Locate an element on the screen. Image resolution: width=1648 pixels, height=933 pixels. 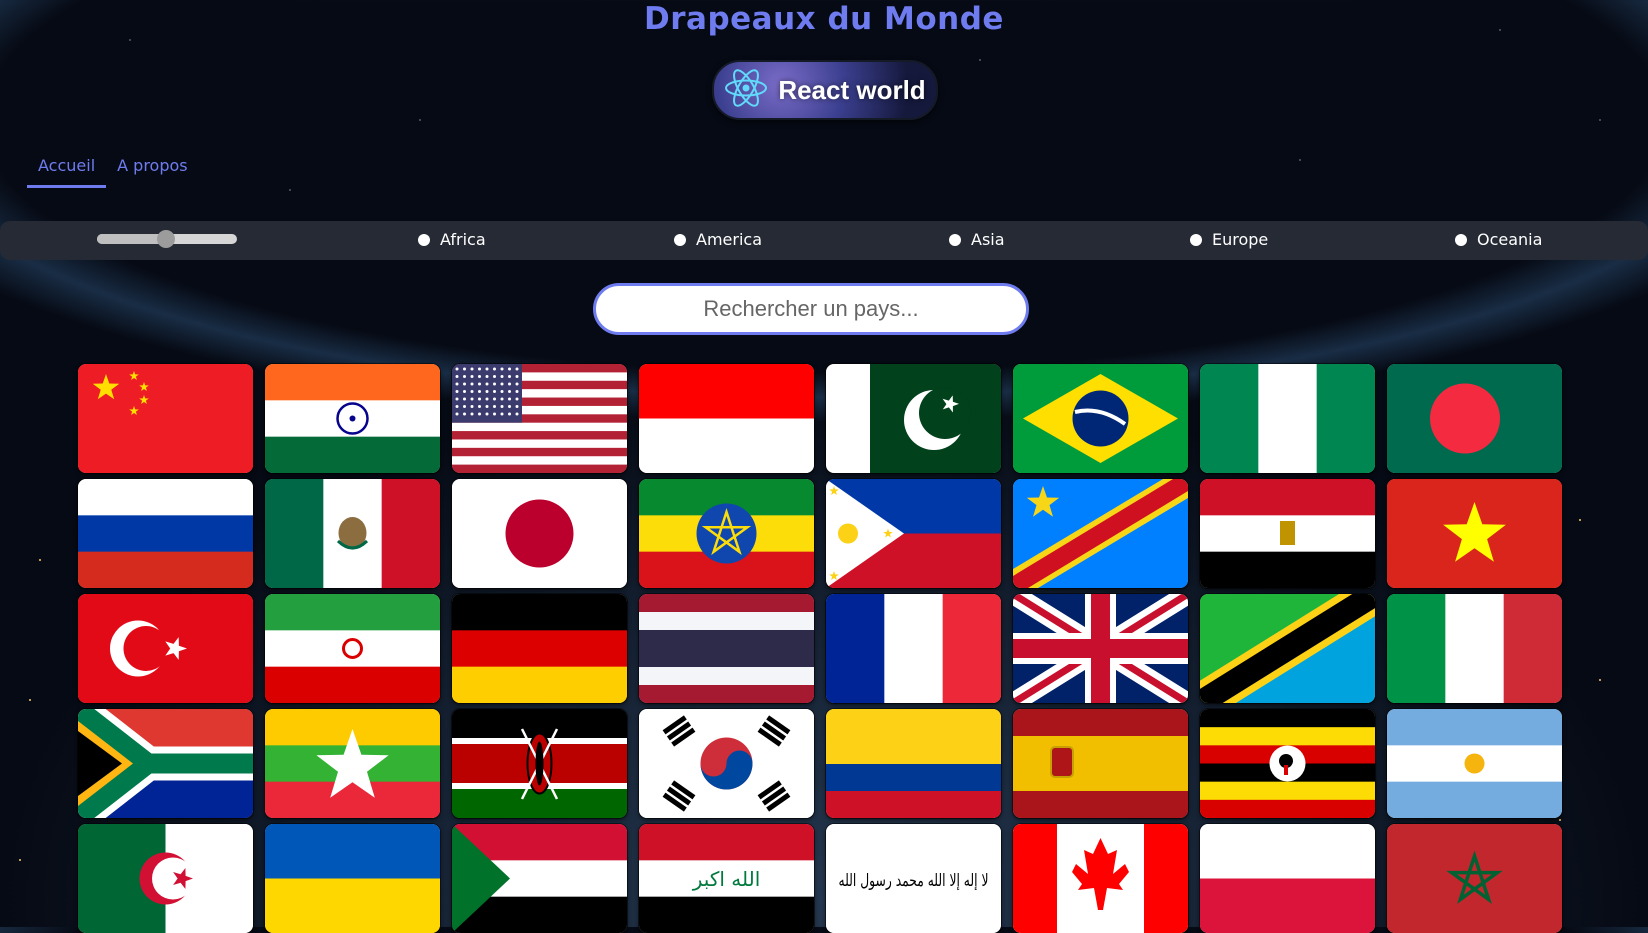
radio-label: Europe is located at coordinates (1240, 239).